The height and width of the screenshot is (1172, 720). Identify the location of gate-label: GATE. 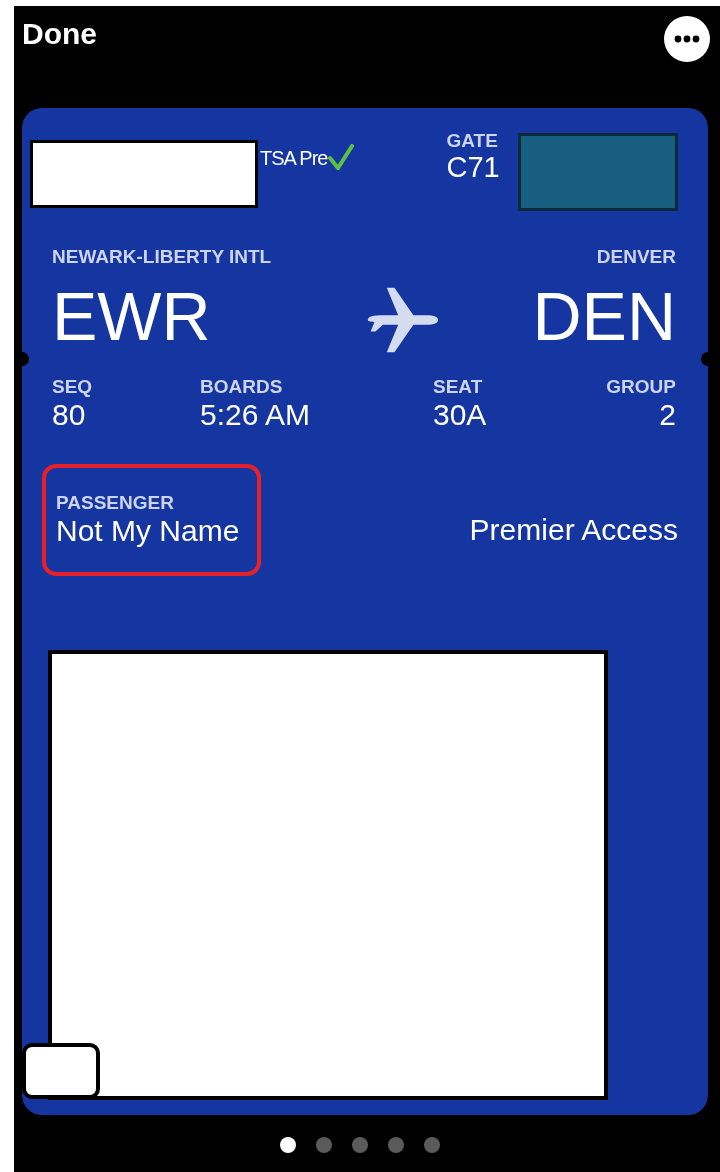
(472, 141).